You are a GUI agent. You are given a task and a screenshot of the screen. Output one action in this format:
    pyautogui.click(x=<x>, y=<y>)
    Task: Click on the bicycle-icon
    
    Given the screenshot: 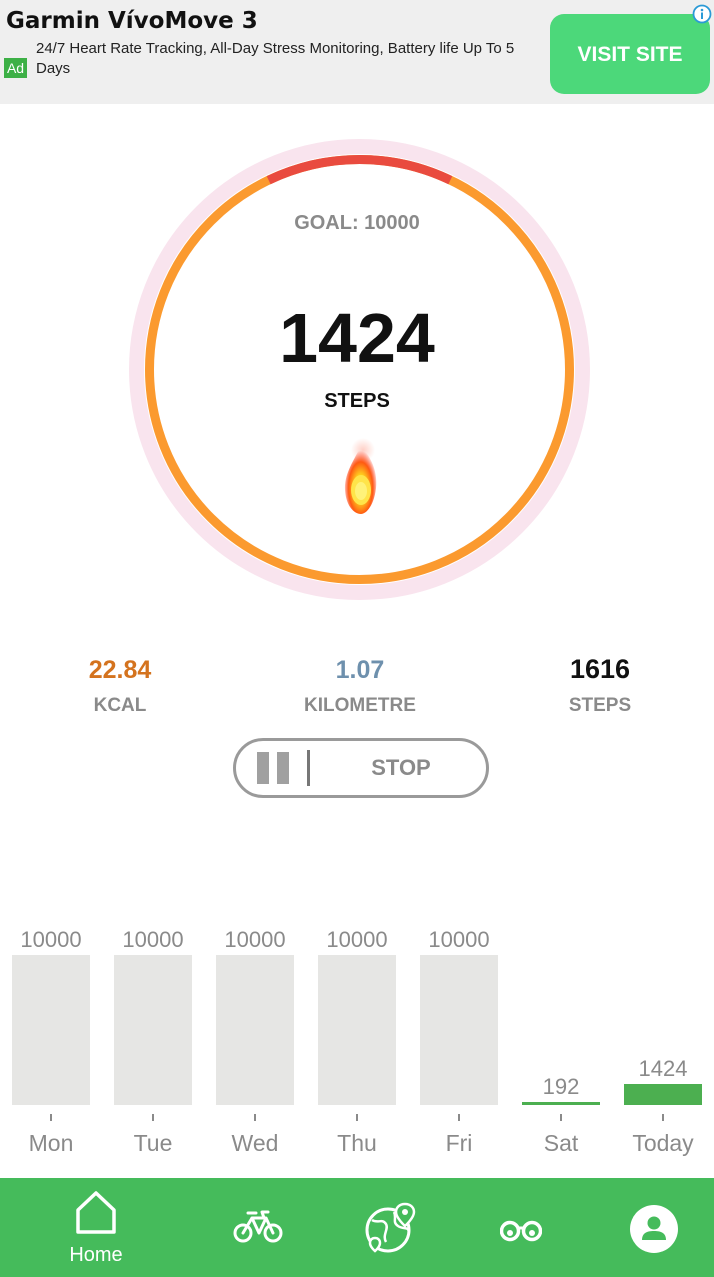 What is the action you would take?
    pyautogui.click(x=258, y=1226)
    